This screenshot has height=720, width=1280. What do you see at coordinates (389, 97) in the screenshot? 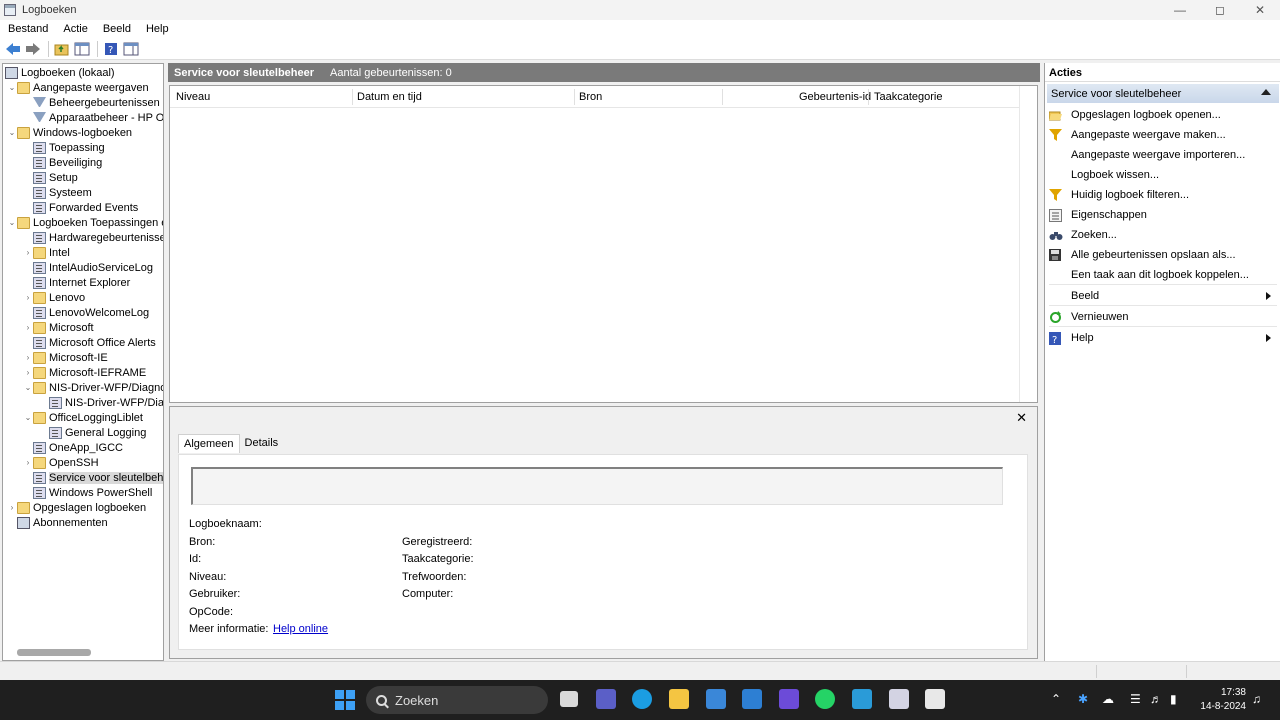
I see `column-datum-tijd: Datum en tijd` at bounding box center [389, 97].